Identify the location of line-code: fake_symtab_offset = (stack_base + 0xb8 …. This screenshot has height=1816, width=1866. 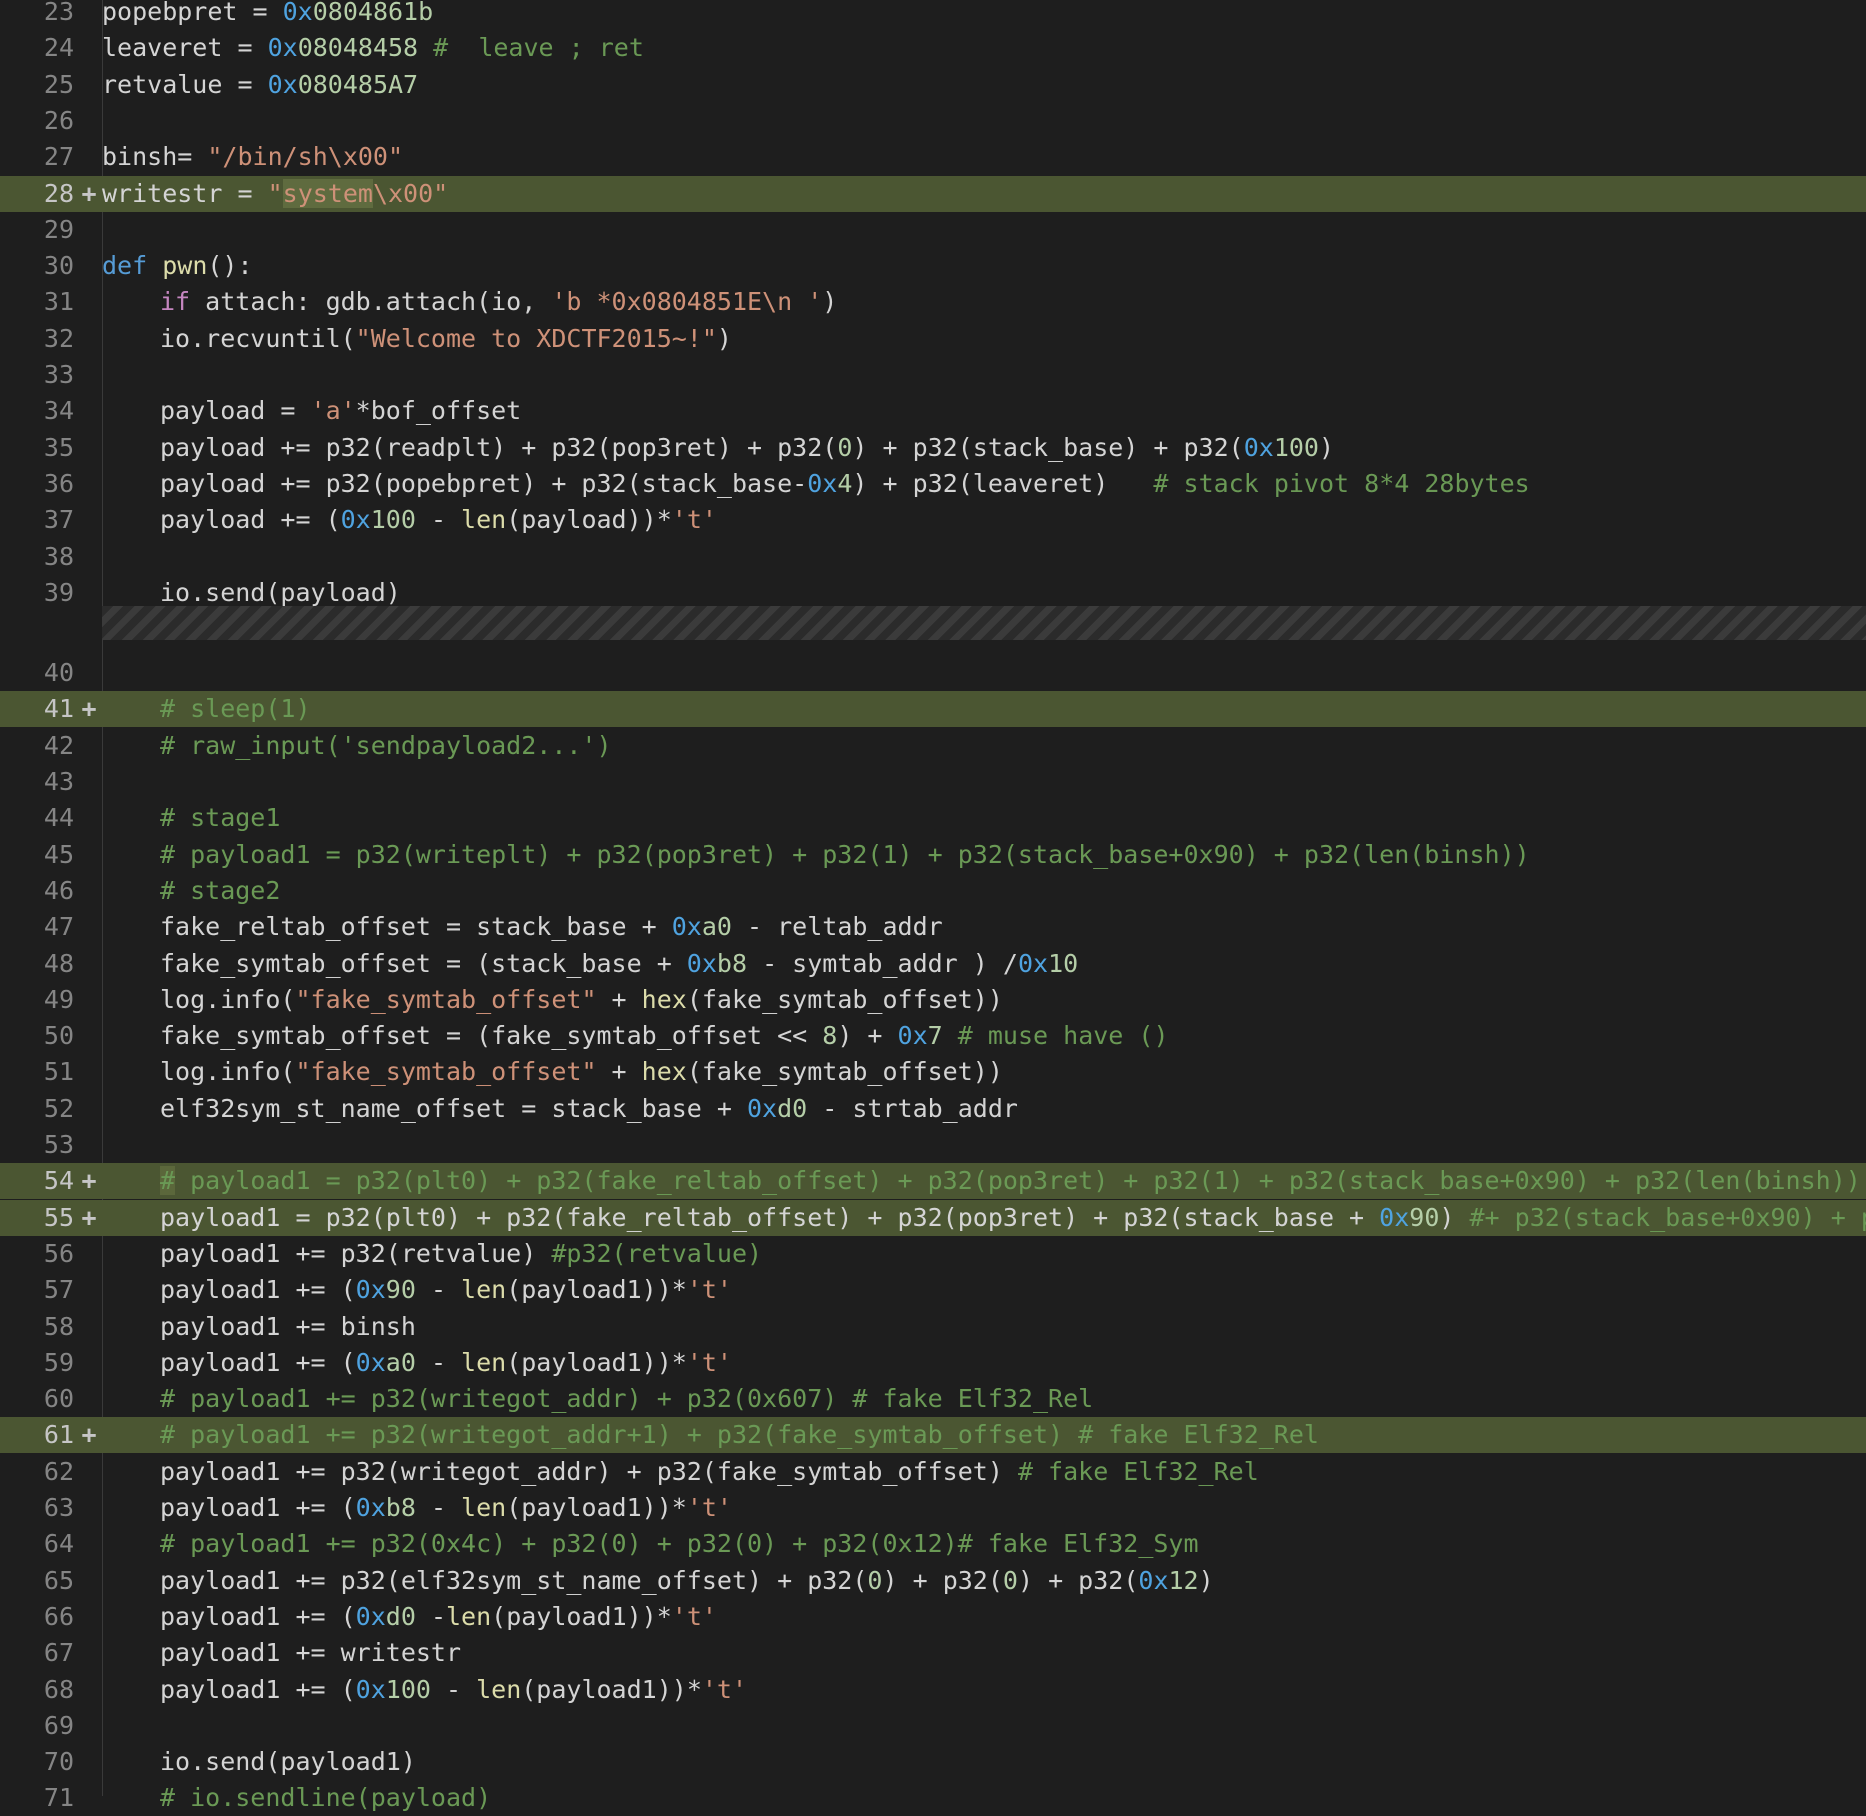
(984, 964).